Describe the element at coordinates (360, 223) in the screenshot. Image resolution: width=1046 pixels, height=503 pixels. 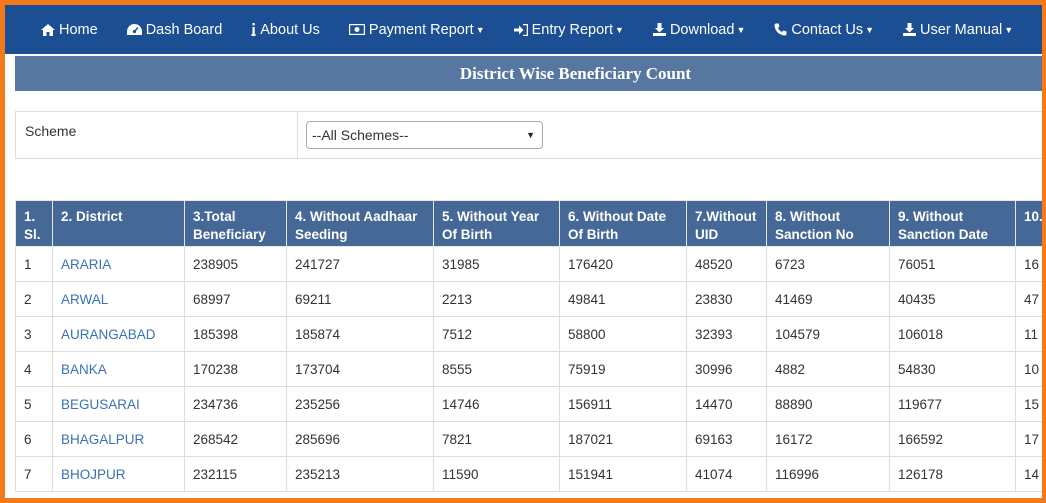
I see `column-header: 4. Without Aadhaar Seeding` at that location.